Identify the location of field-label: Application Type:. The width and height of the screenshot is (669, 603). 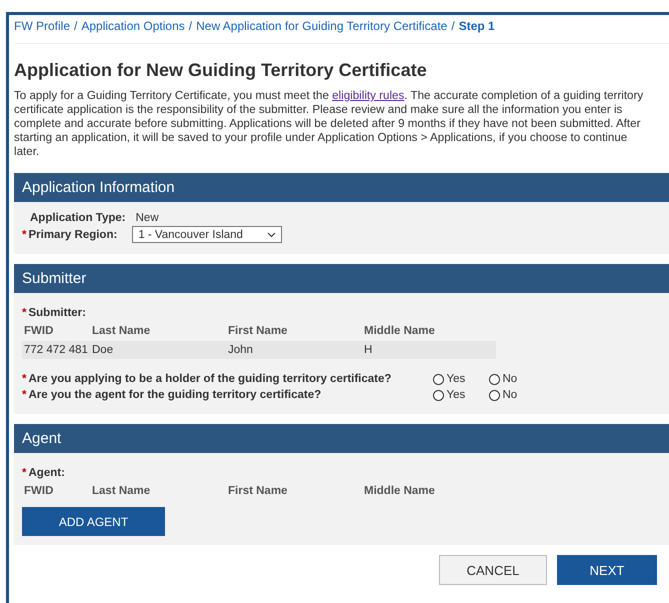
(78, 218).